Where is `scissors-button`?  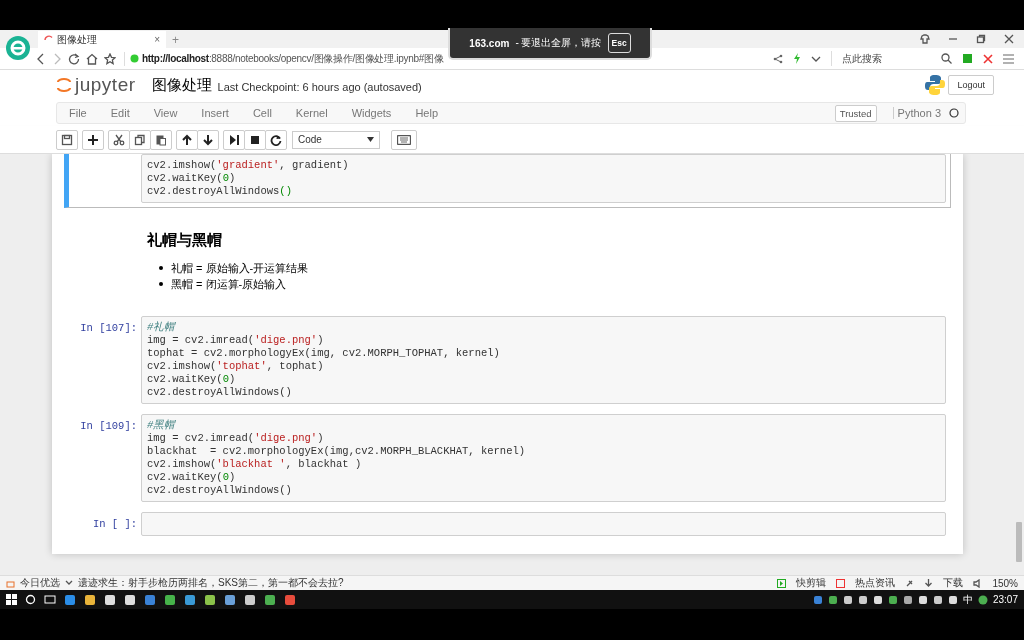 scissors-button is located at coordinates (119, 139).